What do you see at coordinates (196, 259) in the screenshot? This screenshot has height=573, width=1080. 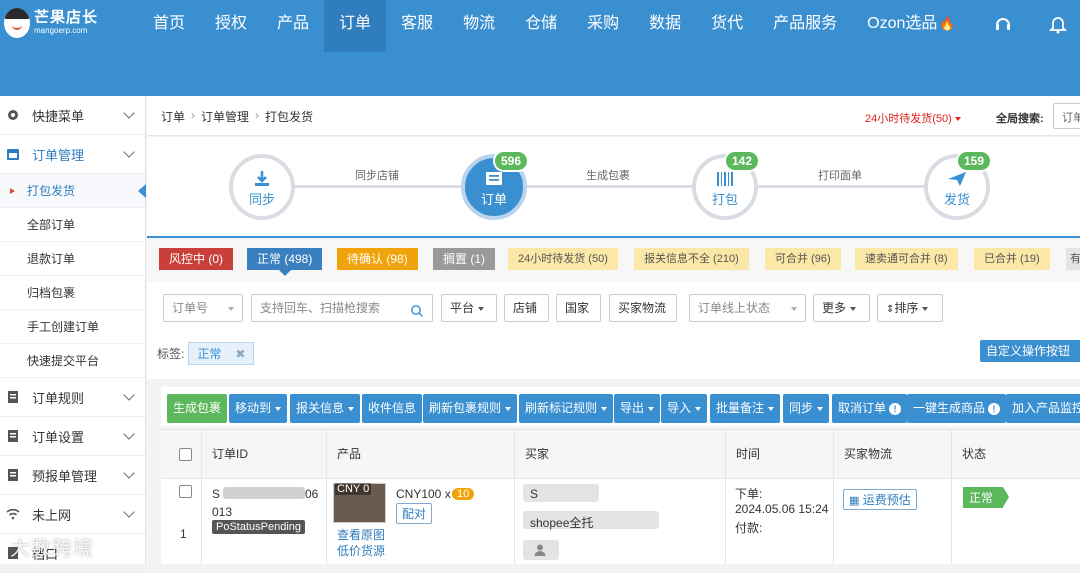 I see `tag-risk-control: 风控中 (0)` at bounding box center [196, 259].